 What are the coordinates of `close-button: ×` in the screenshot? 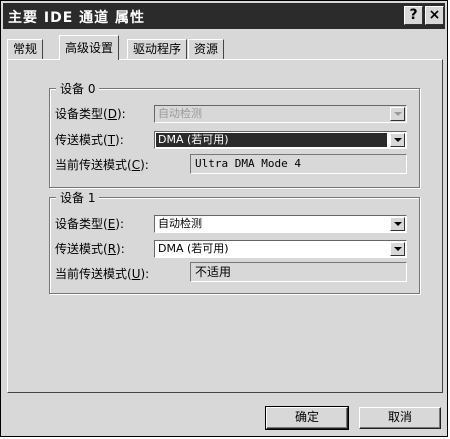 It's located at (434, 15).